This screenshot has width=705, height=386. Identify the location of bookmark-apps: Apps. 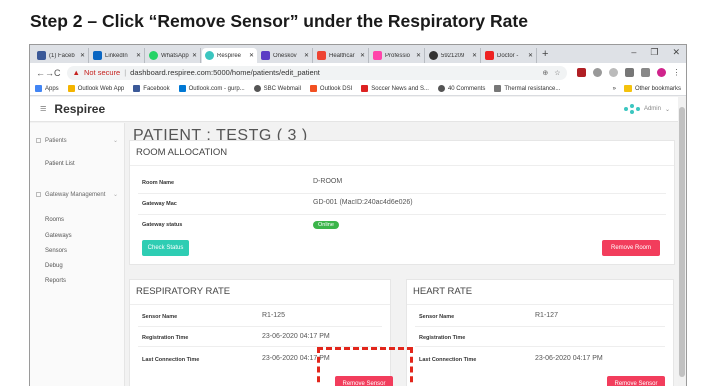
(47, 88).